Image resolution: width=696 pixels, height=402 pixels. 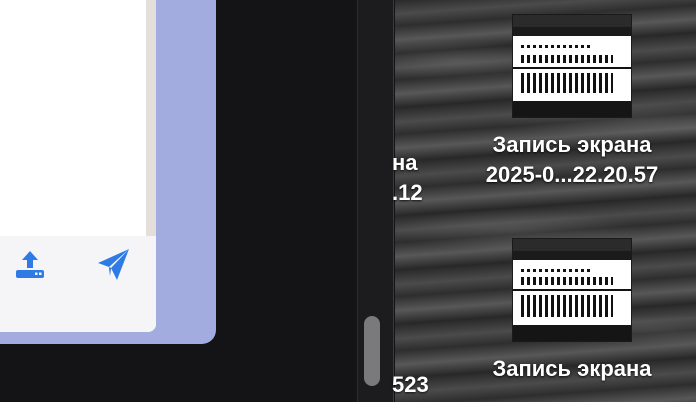 I want to click on send-button, so click(x=114, y=264).